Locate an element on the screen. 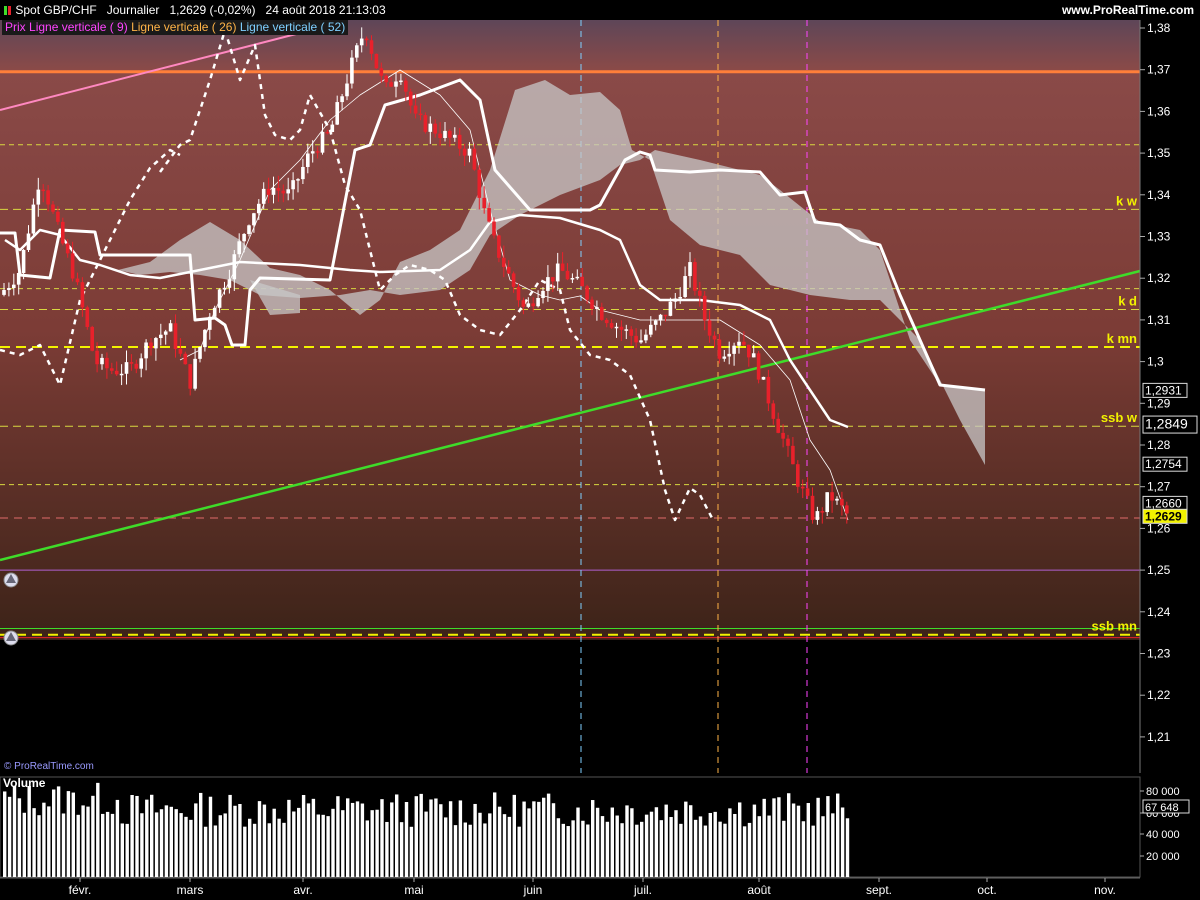 The height and width of the screenshot is (900, 1200). price-tag-label: 1,2931 is located at coordinates (1163, 390).